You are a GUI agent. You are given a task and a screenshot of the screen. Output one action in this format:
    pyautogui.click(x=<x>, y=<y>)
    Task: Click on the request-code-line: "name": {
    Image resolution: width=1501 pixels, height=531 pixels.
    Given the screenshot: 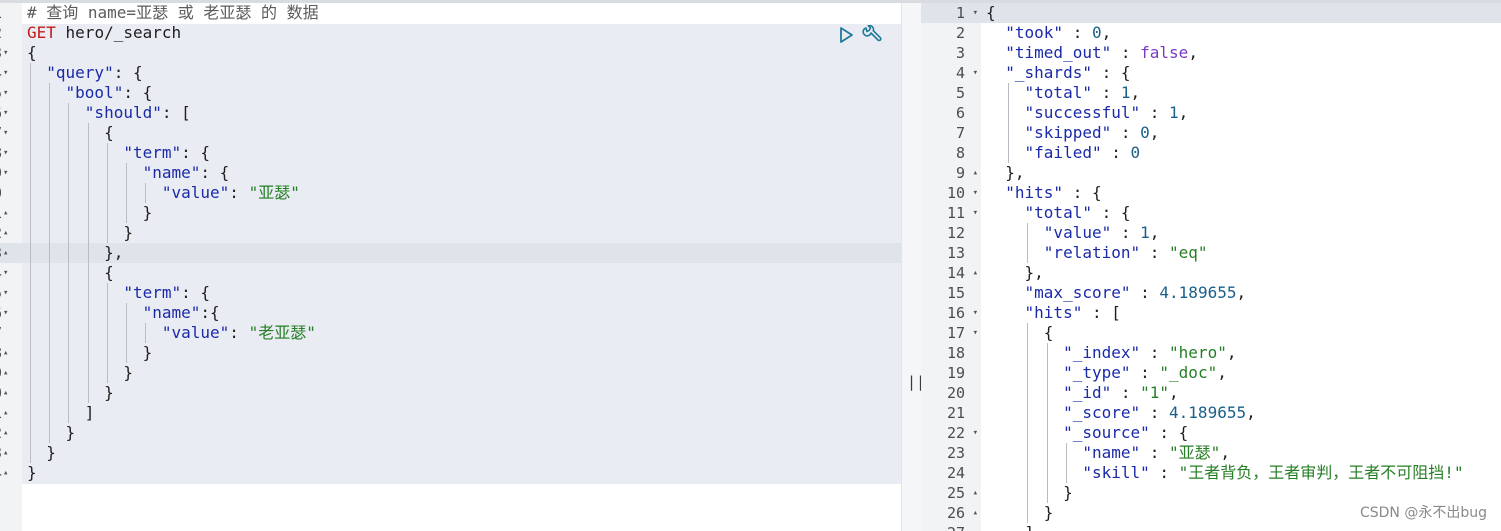 What is the action you would take?
    pyautogui.click(x=461, y=173)
    